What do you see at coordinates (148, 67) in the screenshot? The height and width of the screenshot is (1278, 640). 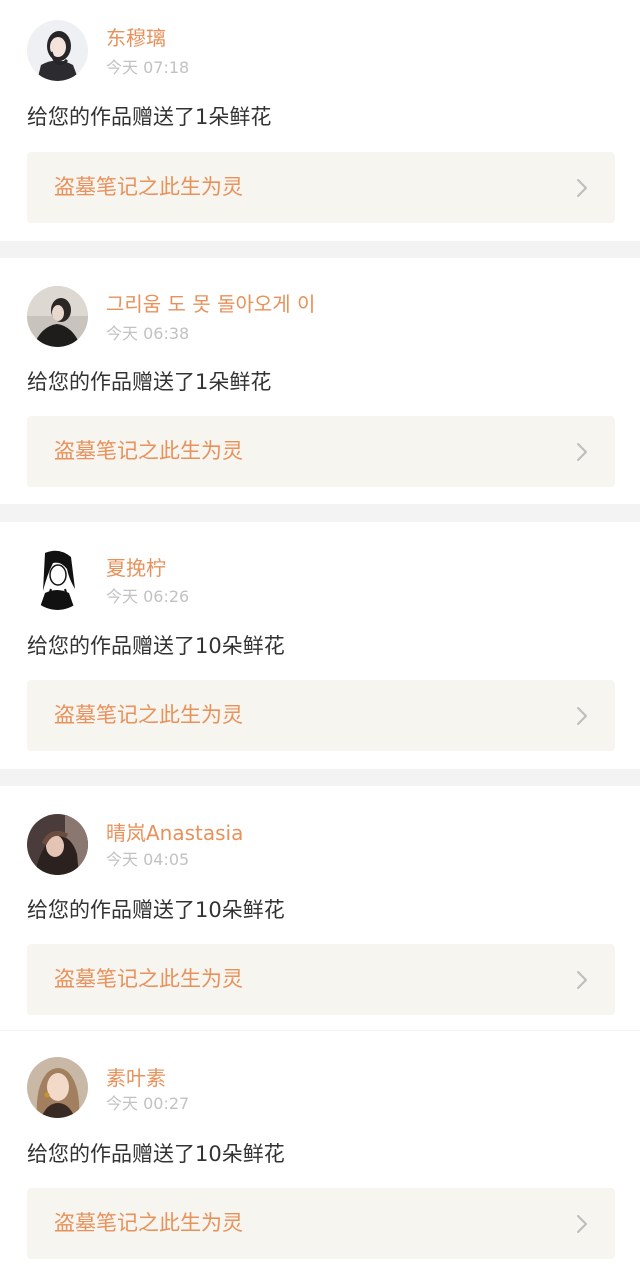 I see `timestamp: 今天 07:18` at bounding box center [148, 67].